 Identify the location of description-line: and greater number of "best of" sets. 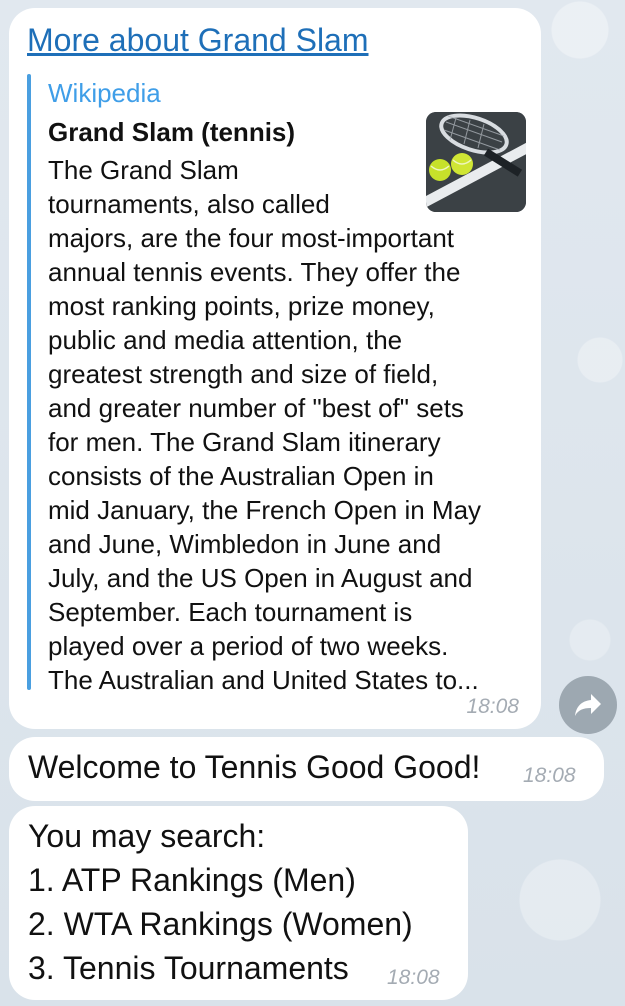
(256, 408).